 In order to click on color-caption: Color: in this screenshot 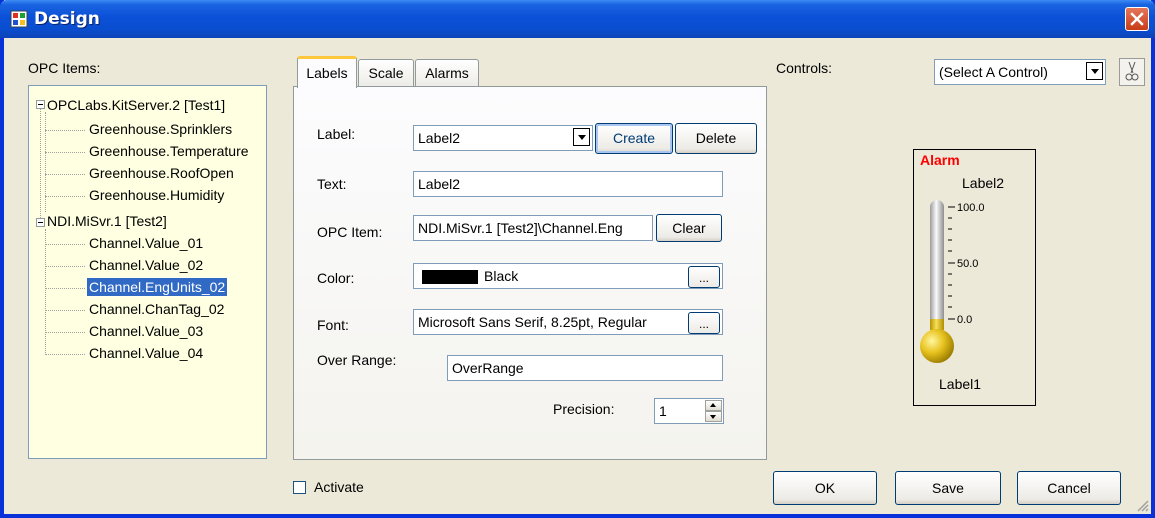, I will do `click(336, 278)`.